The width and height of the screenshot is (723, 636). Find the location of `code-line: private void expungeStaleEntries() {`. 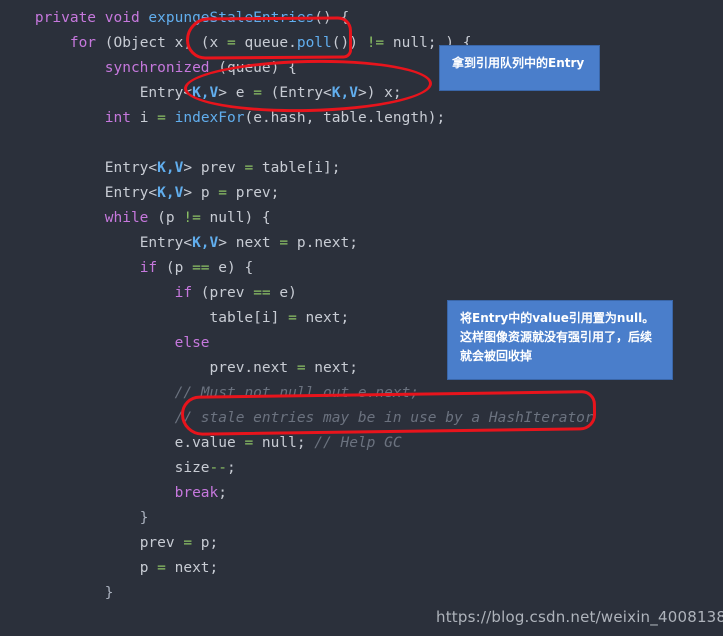

code-line: private void expungeStaleEntries() { is located at coordinates (361, 18).